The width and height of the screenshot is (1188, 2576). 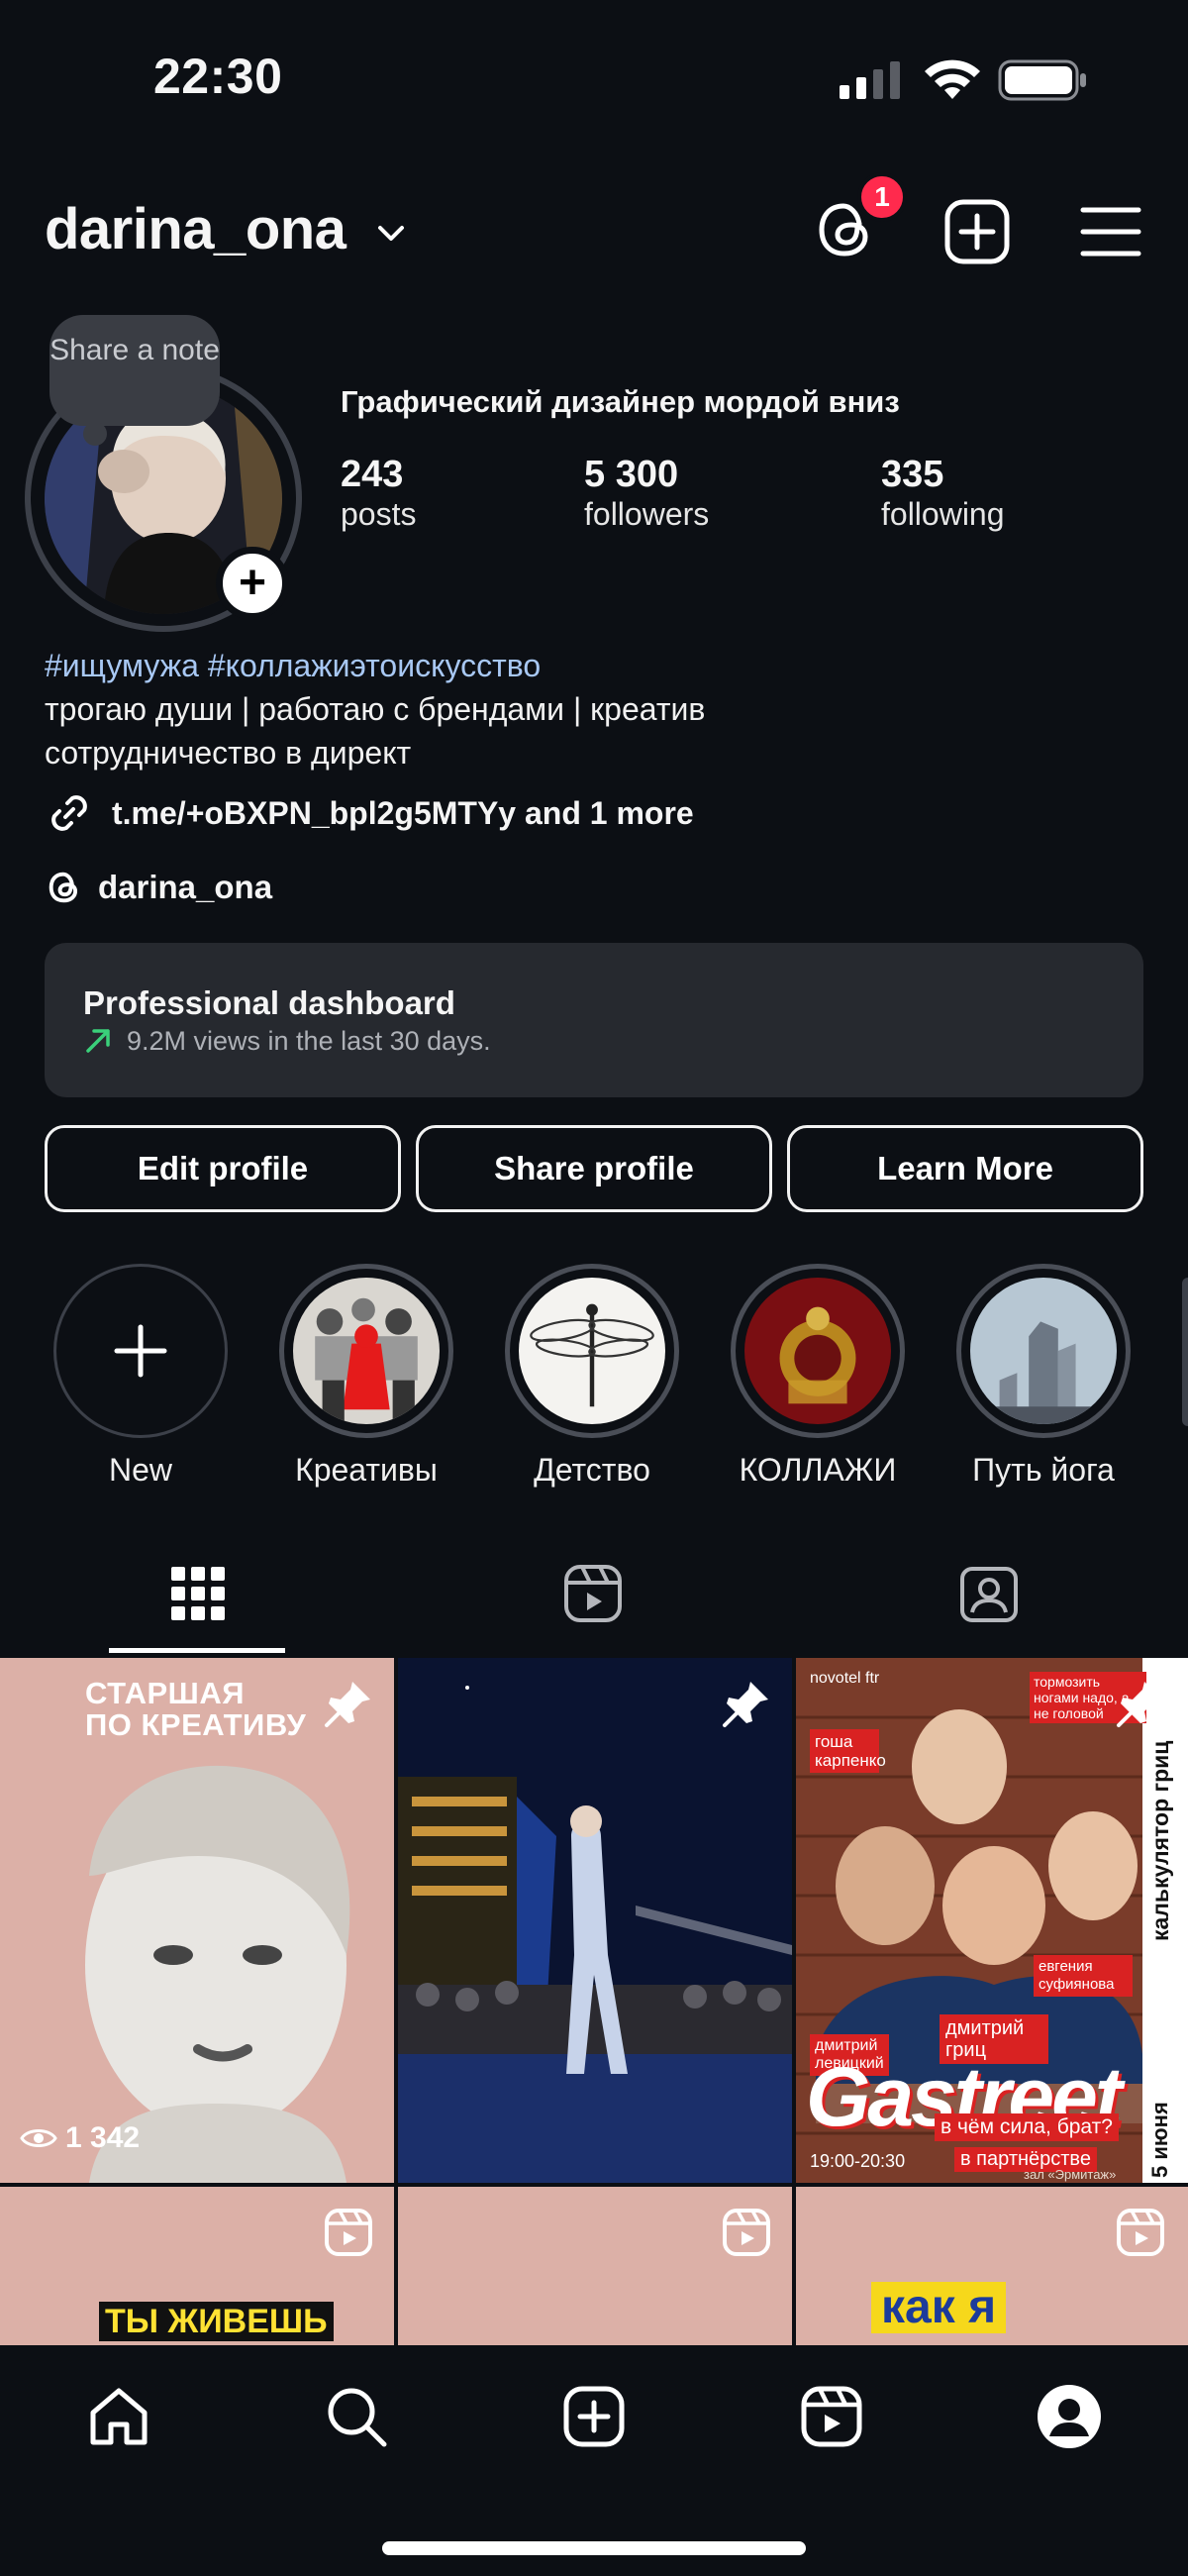 I want to click on plus-icon, so click(x=140, y=1351).